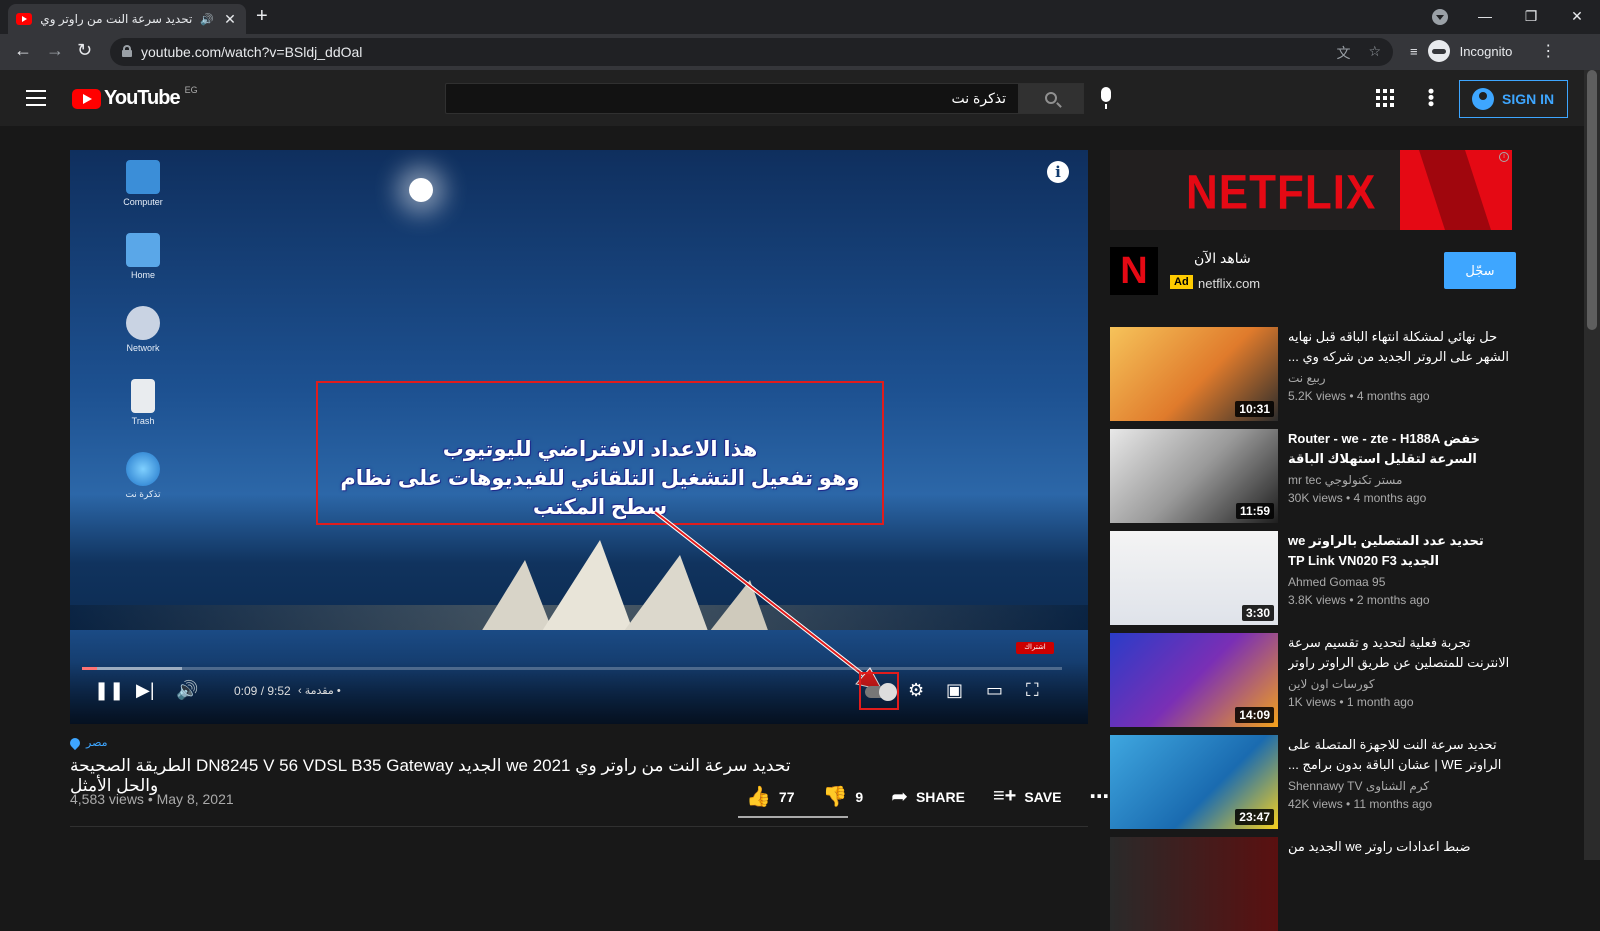 This screenshot has height=931, width=1600. Describe the element at coordinates (1485, 16) in the screenshot. I see `minimize-button: —` at that location.